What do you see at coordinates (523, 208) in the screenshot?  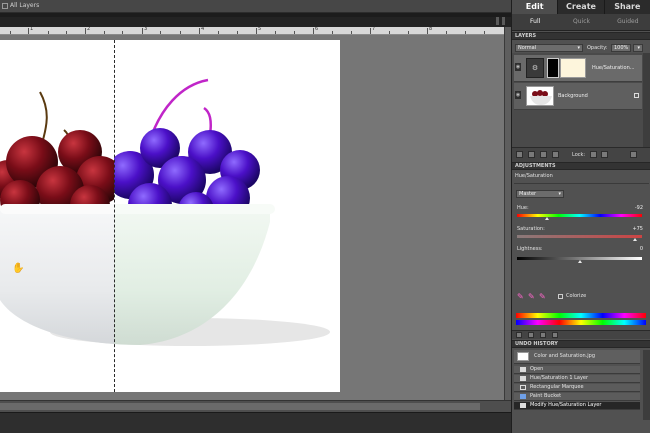 I see `hue-label: Hue:` at bounding box center [523, 208].